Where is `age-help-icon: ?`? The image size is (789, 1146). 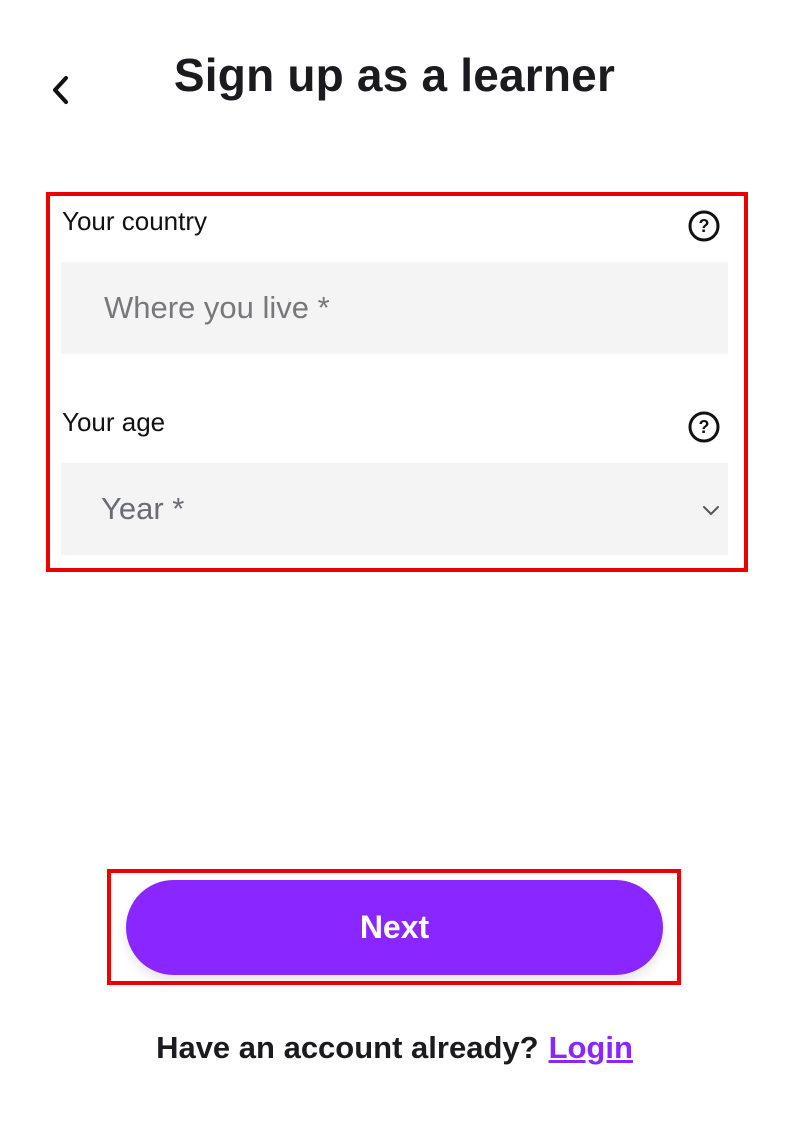
age-help-icon: ? is located at coordinates (704, 427).